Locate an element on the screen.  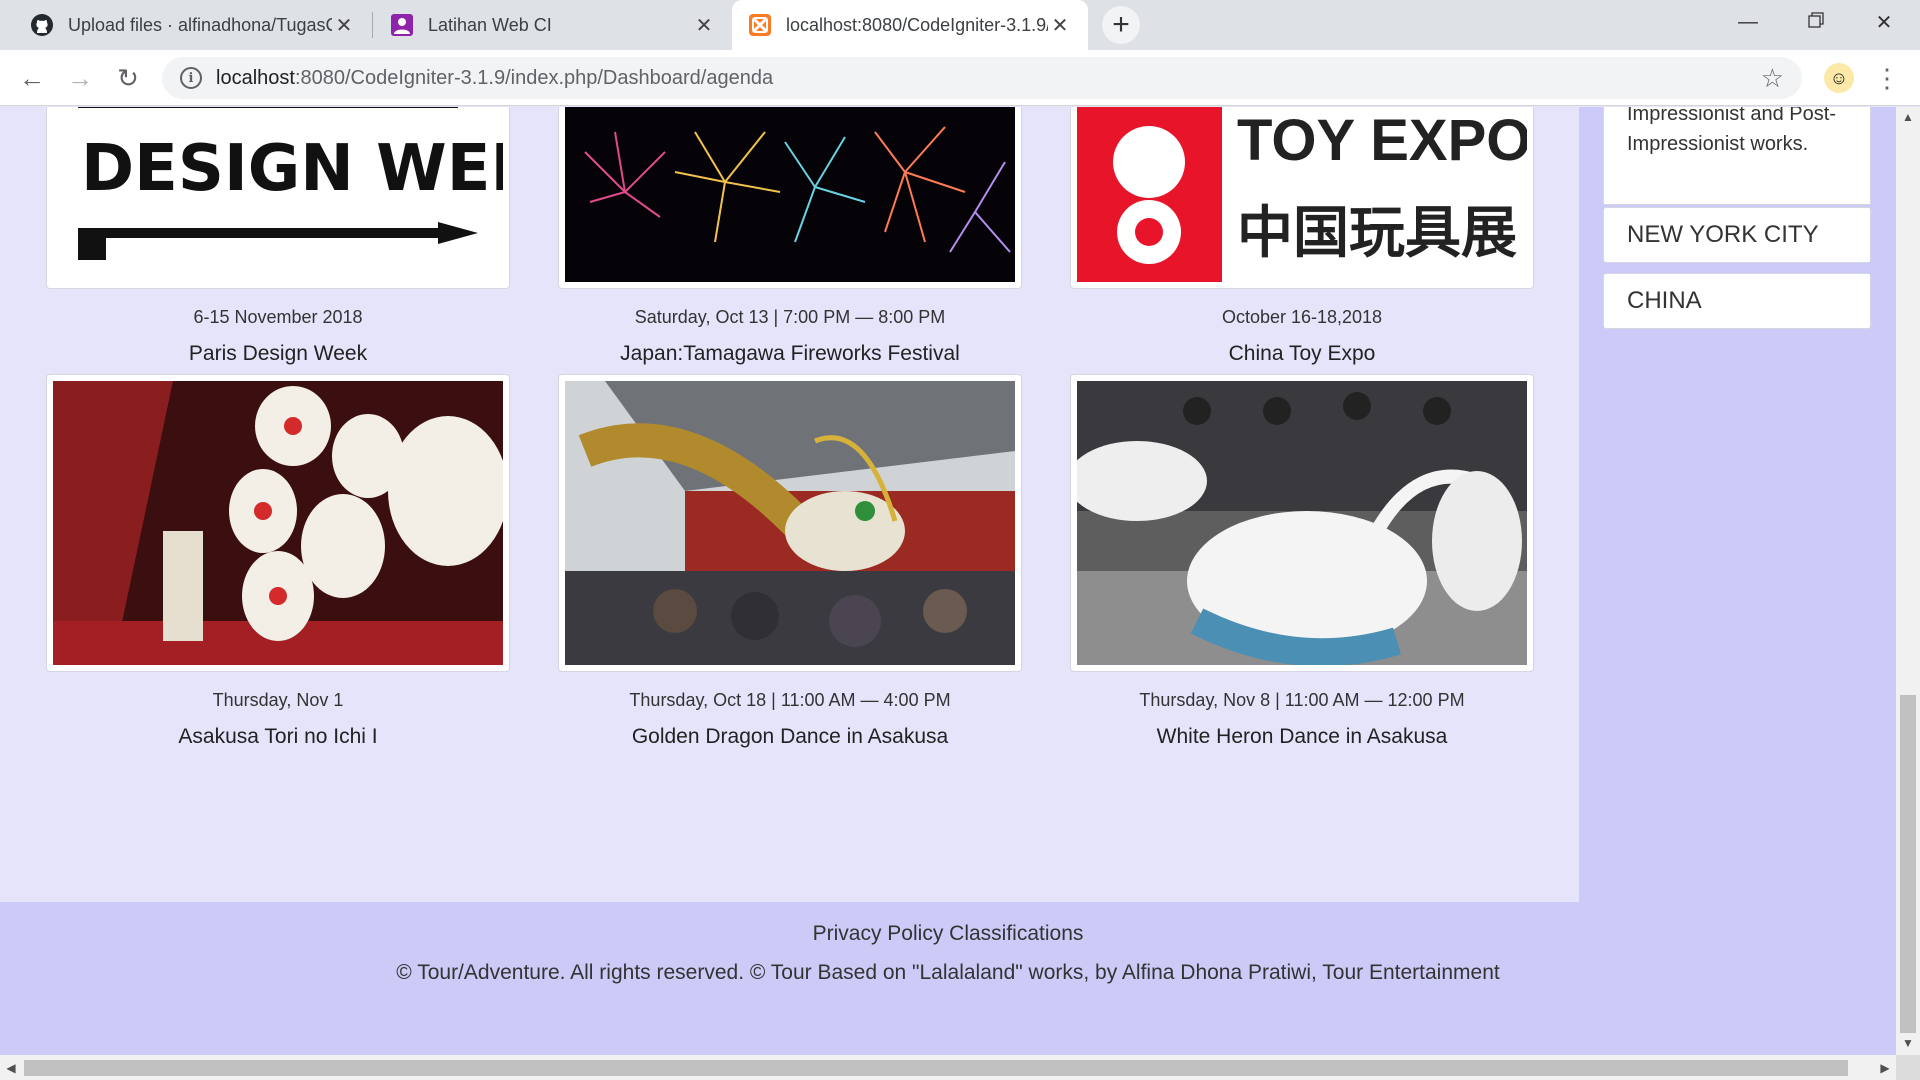
profile-icon is located at coordinates (402, 25).